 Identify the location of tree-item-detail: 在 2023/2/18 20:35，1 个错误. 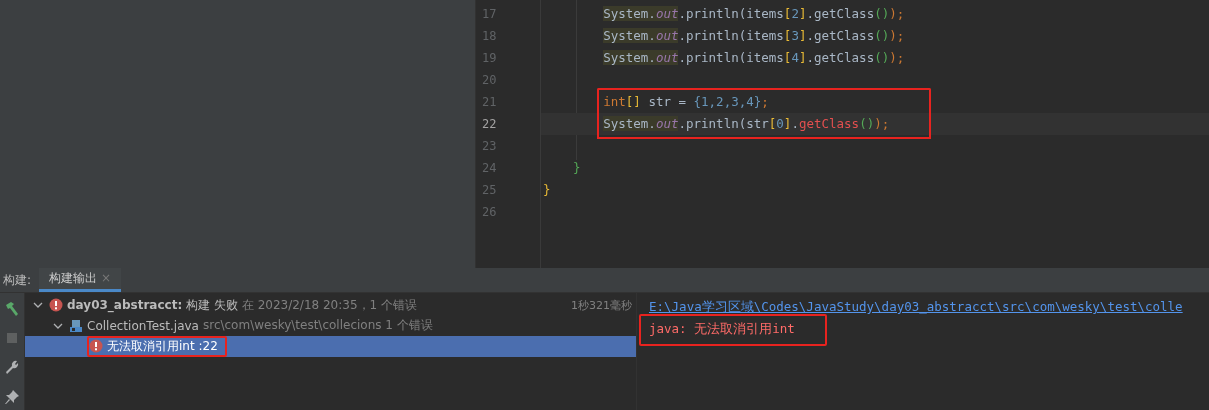
(329, 305).